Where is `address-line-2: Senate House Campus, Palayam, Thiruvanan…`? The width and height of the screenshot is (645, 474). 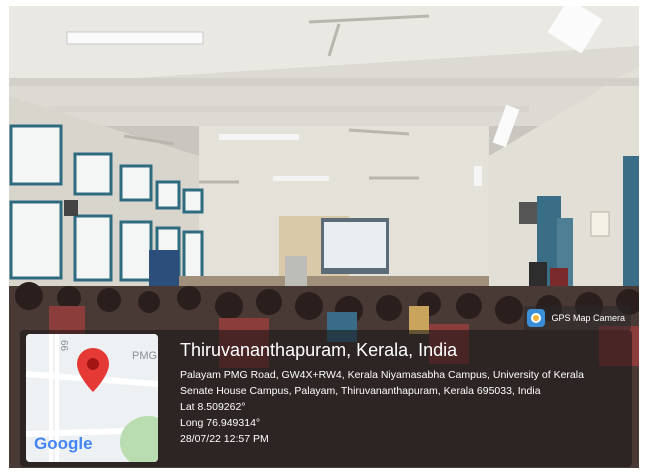
address-line-2: Senate House Campus, Palayam, Thiruvanan… is located at coordinates (360, 391).